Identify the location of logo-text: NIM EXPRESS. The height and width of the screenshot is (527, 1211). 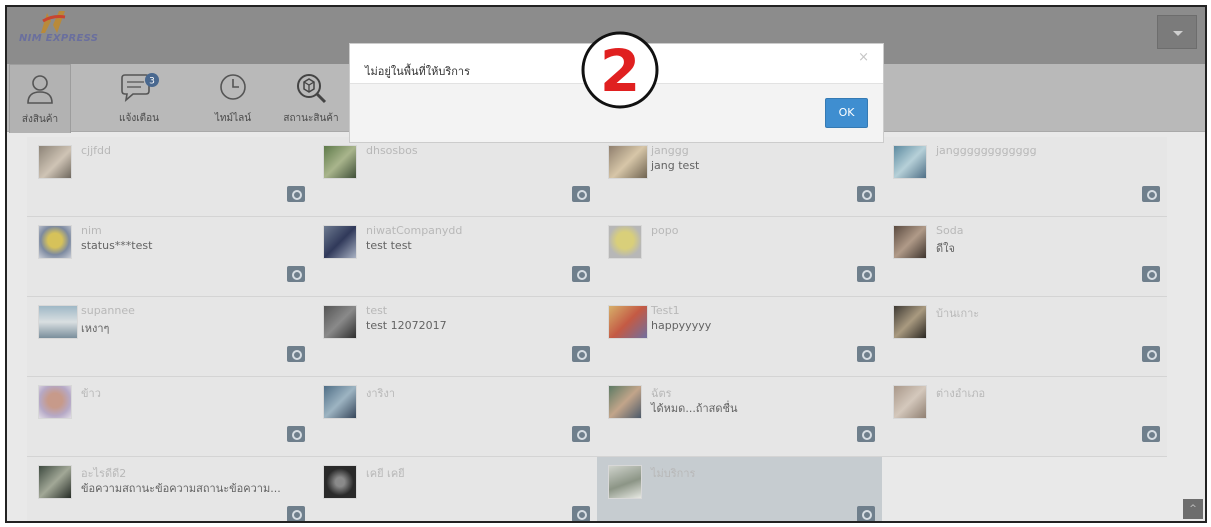
(59, 38).